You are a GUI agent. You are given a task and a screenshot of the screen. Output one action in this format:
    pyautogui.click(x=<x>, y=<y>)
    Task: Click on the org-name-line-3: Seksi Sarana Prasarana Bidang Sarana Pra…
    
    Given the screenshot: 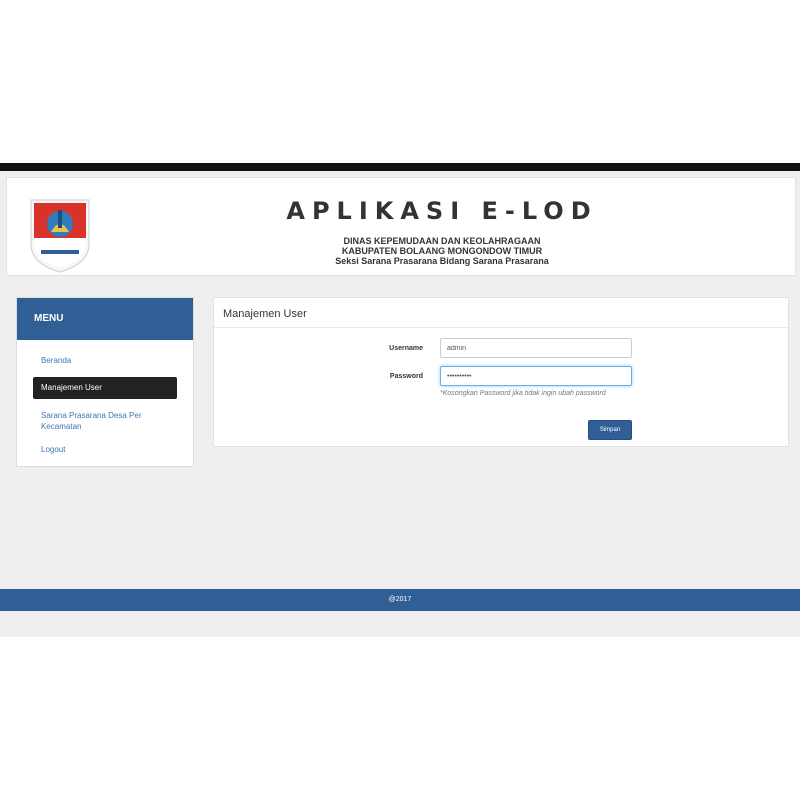 What is the action you would take?
    pyautogui.click(x=442, y=261)
    